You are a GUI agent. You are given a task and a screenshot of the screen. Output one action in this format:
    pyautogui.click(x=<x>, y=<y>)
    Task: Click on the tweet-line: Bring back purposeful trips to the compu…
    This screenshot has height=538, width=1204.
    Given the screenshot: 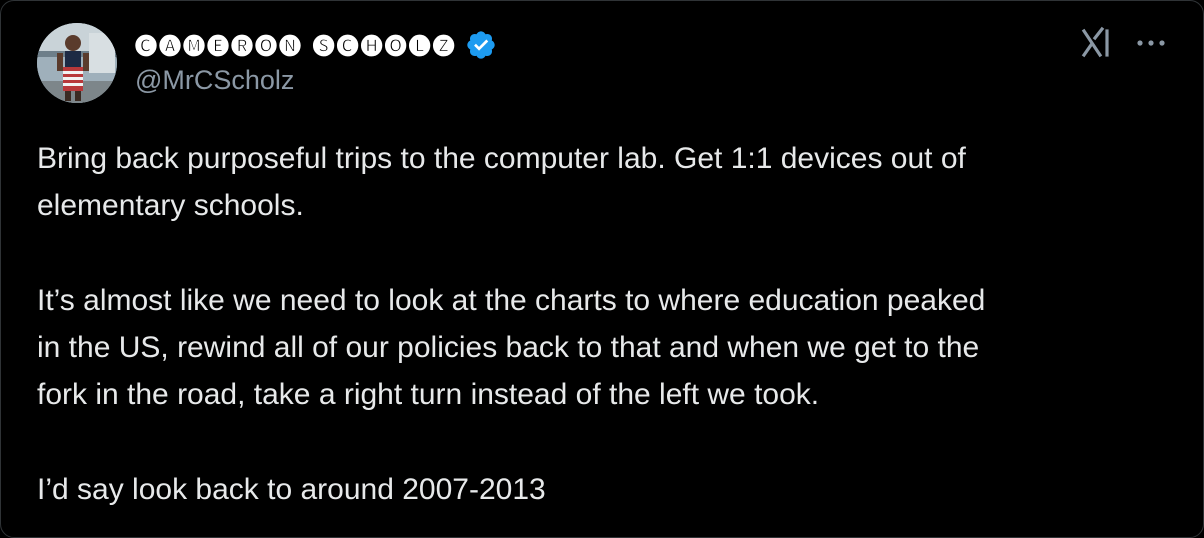 What is the action you would take?
    pyautogui.click(x=501, y=158)
    